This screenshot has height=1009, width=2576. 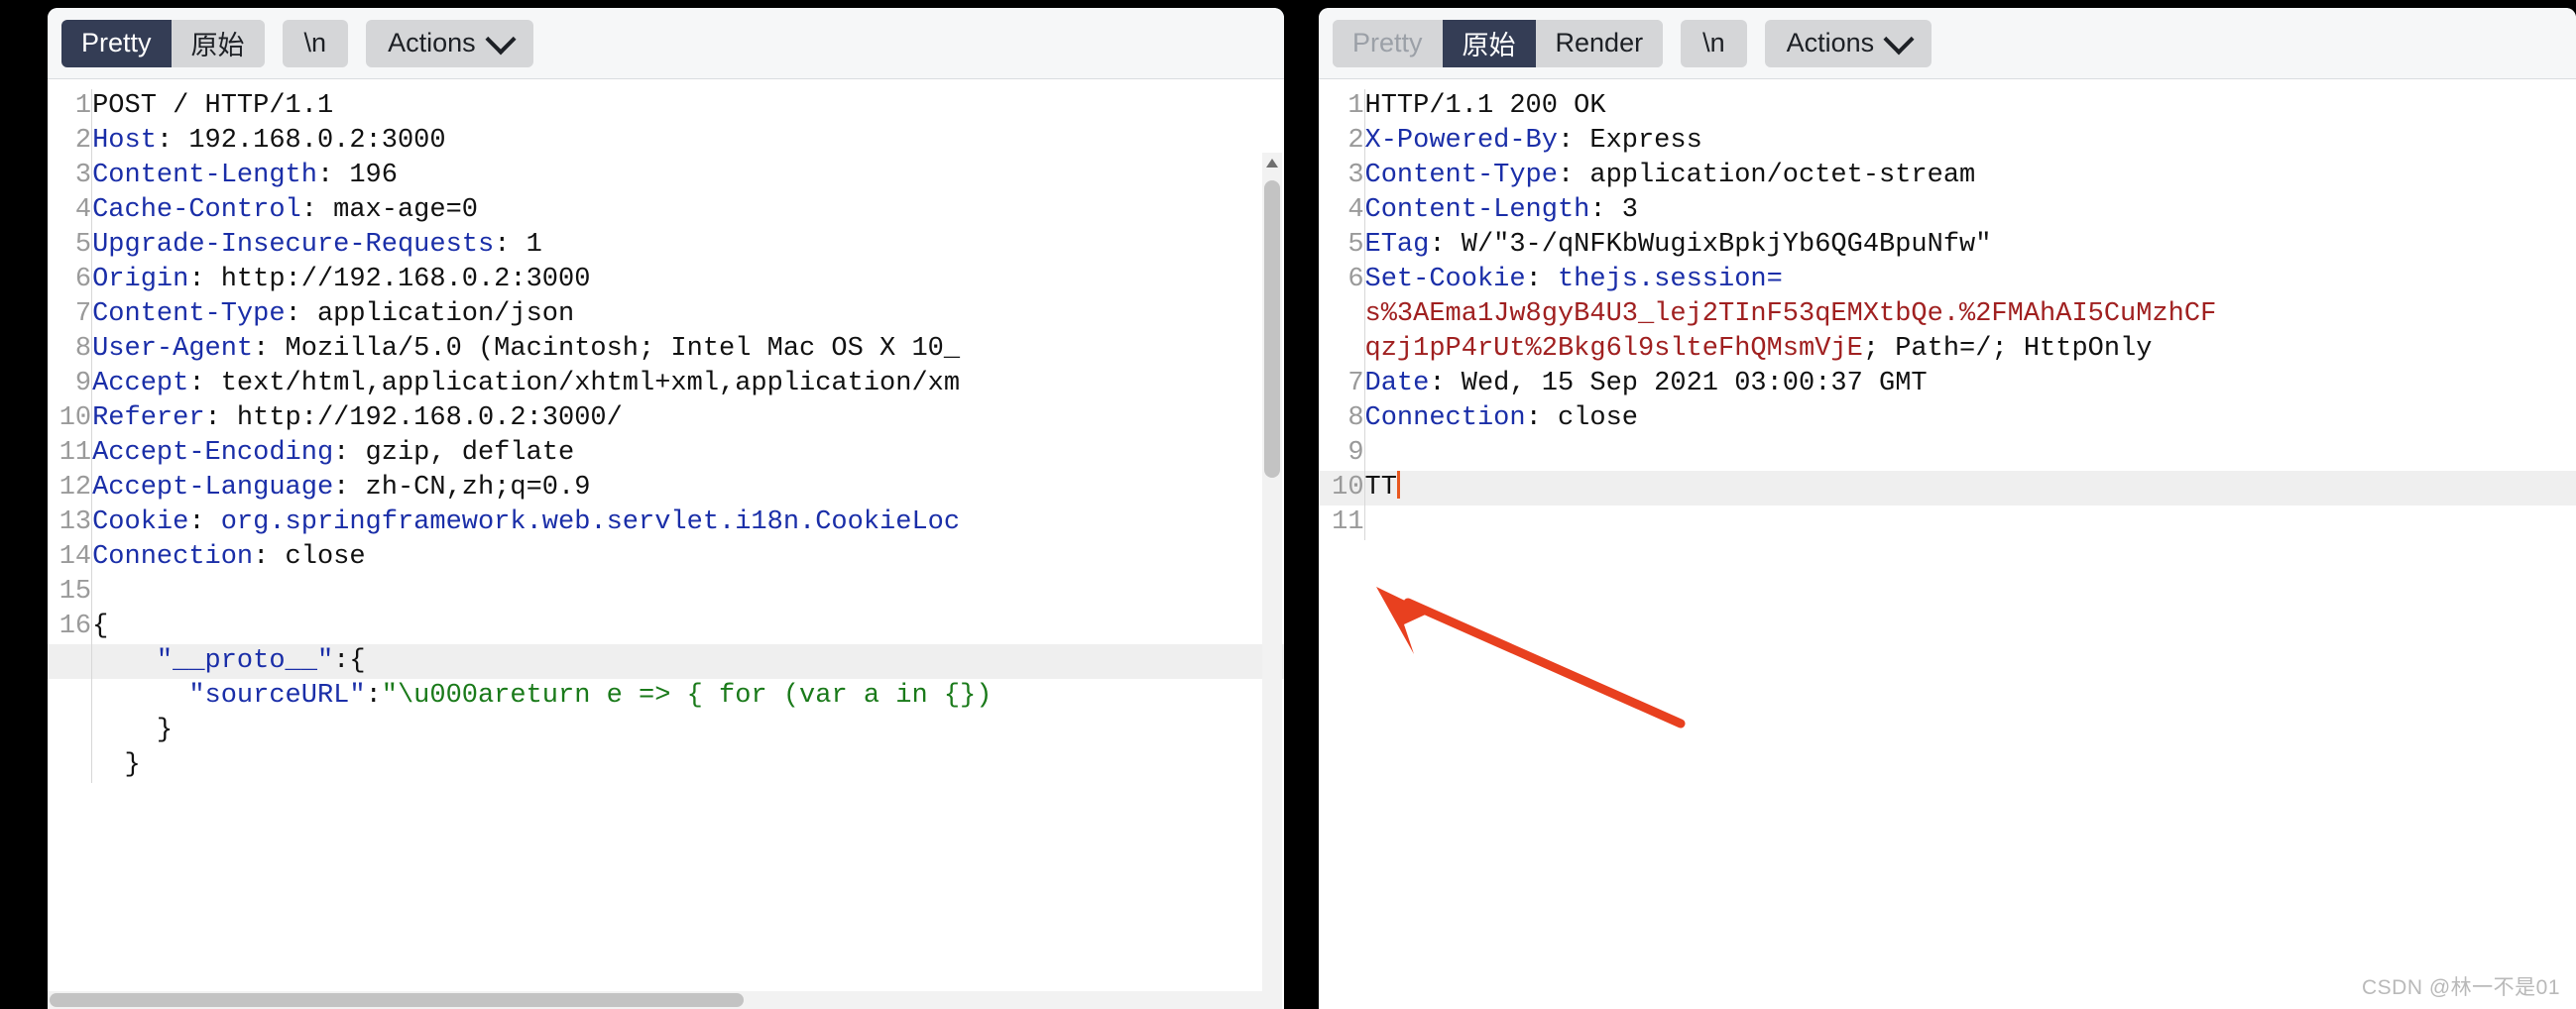 What do you see at coordinates (1948, 384) in the screenshot?
I see `code-line: 7 Date: Wed, 15 Sep 2021 03:00:37 GMT` at bounding box center [1948, 384].